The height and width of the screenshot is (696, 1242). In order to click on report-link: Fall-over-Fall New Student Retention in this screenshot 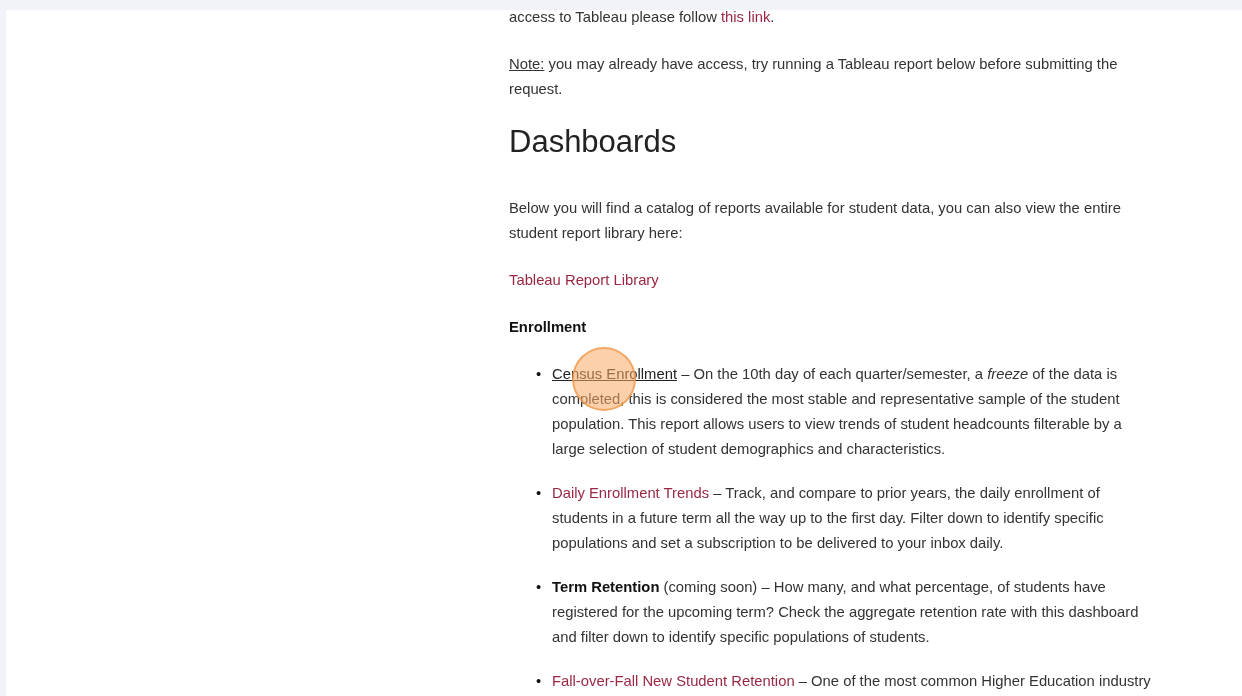, I will do `click(673, 681)`.